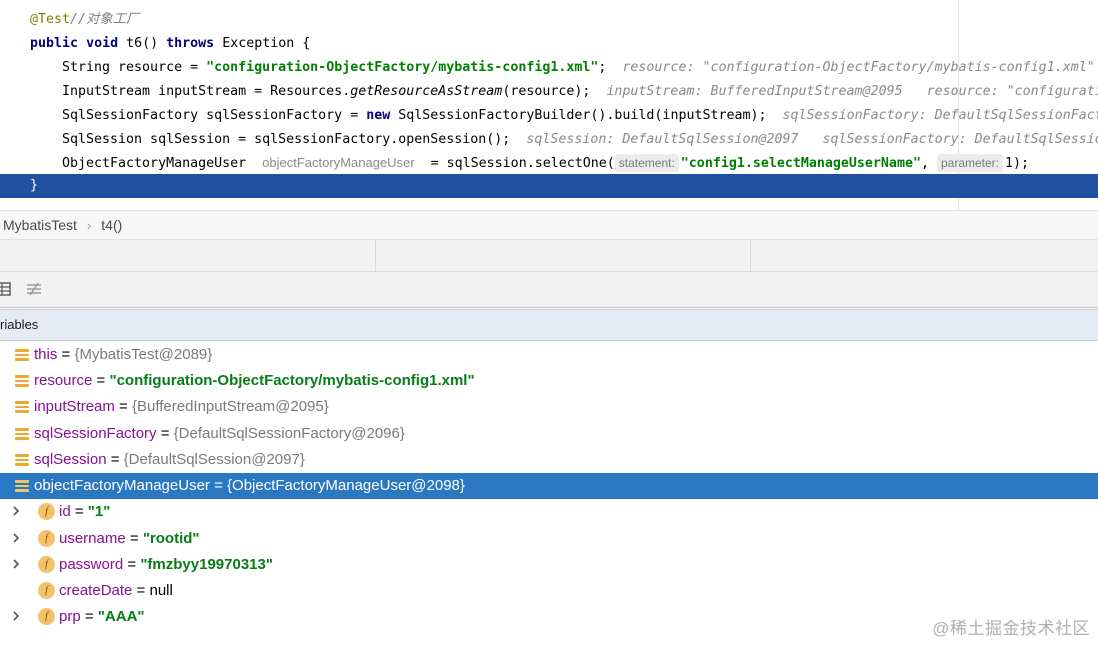  I want to click on field-row: f id = "1", so click(549, 512).